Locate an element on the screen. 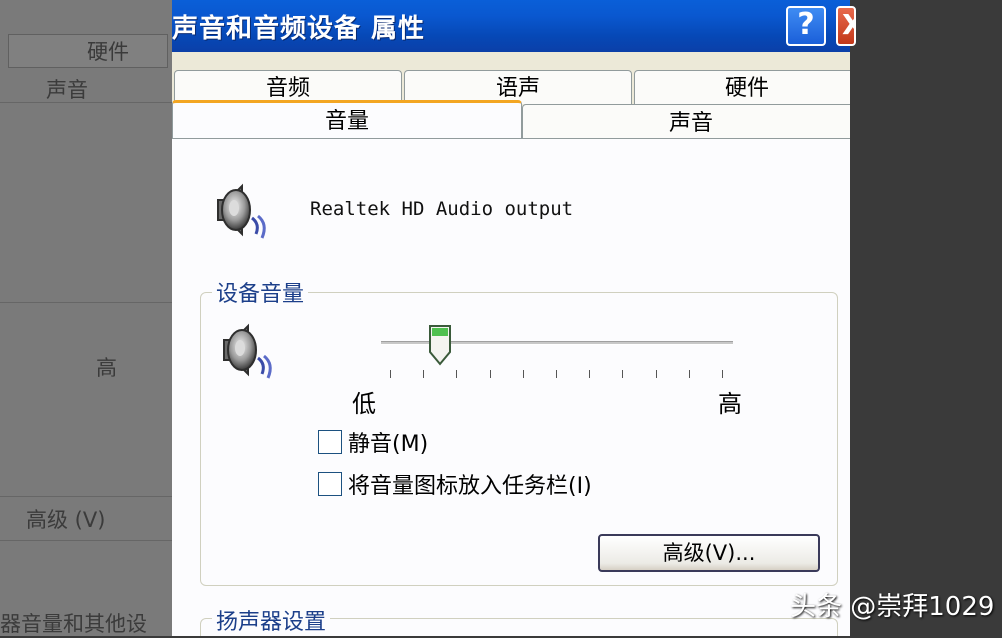  bg-sound-label: 声音 is located at coordinates (67, 90).